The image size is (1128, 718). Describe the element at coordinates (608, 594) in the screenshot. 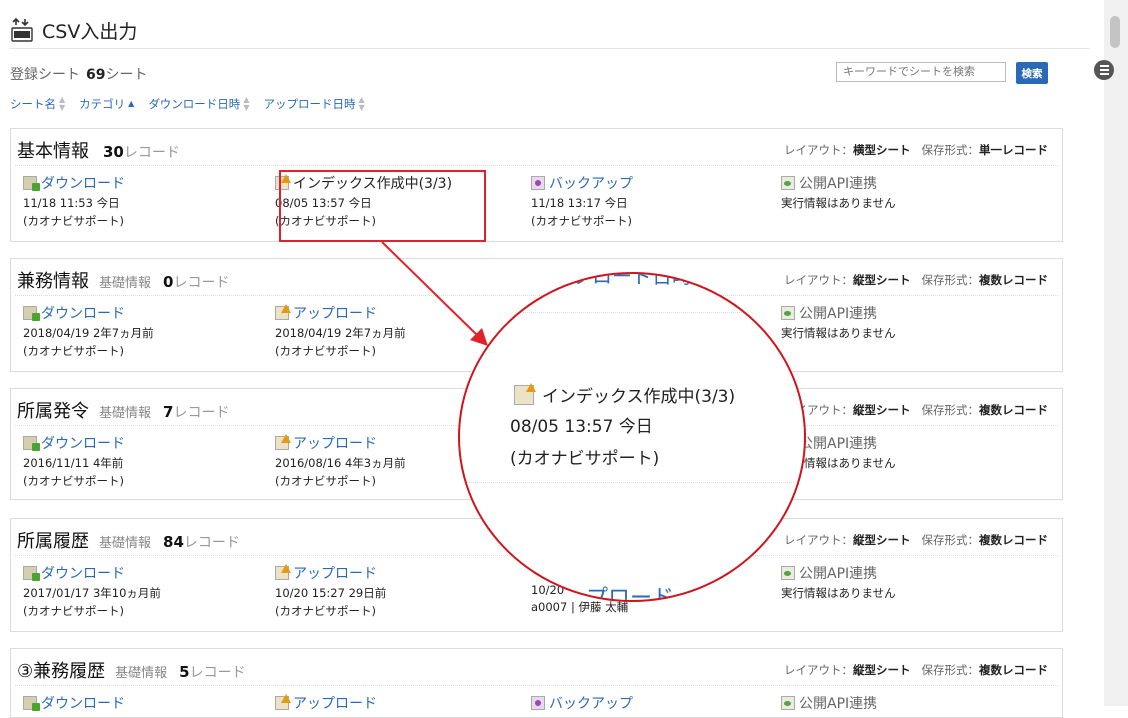

I see `zoom-background-text: アップロード` at that location.